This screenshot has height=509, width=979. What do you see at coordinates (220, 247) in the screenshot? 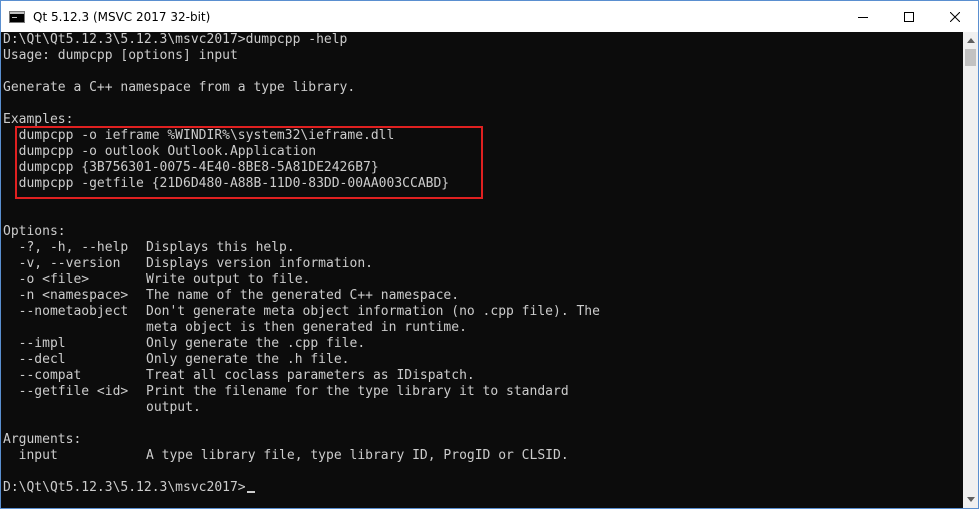
I see `option-desc: Displays this help.` at bounding box center [220, 247].